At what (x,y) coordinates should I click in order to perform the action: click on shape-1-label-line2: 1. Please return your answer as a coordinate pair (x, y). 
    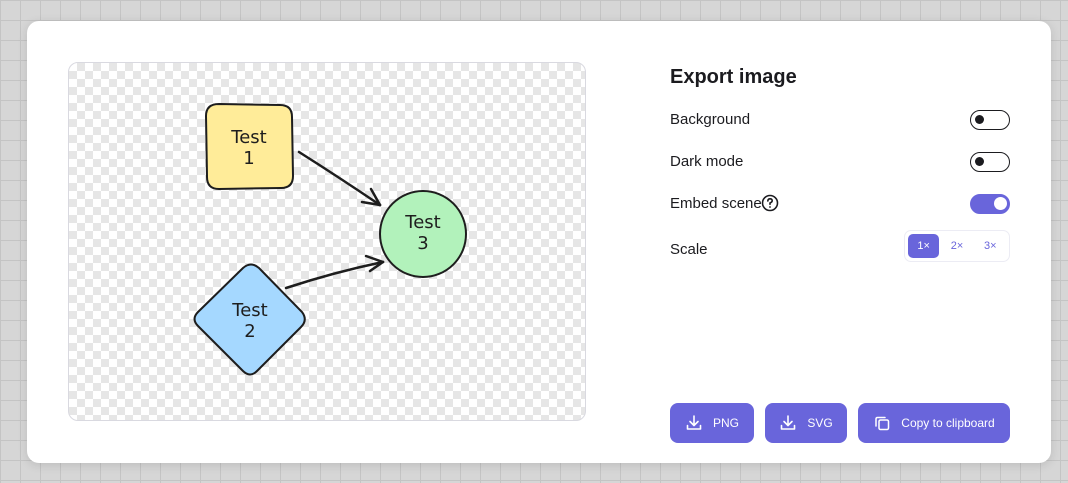
    Looking at the image, I should click on (248, 158).